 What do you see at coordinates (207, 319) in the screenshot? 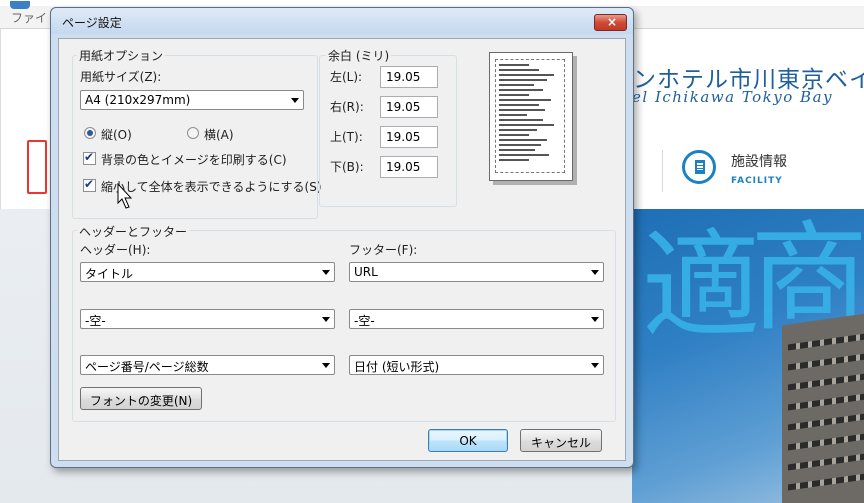
I see `header-select-2: -空-` at bounding box center [207, 319].